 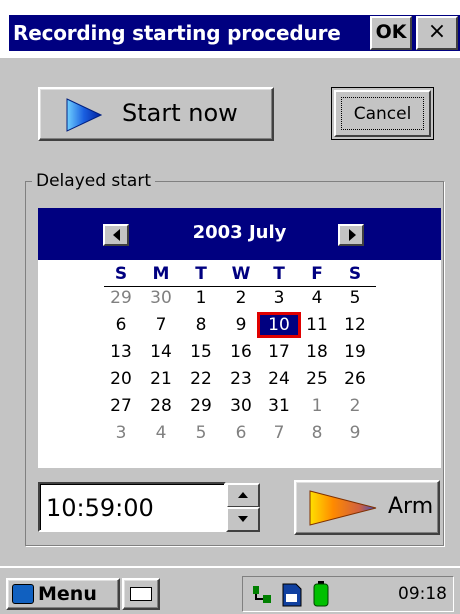 I want to click on network-icon, so click(x=263, y=595).